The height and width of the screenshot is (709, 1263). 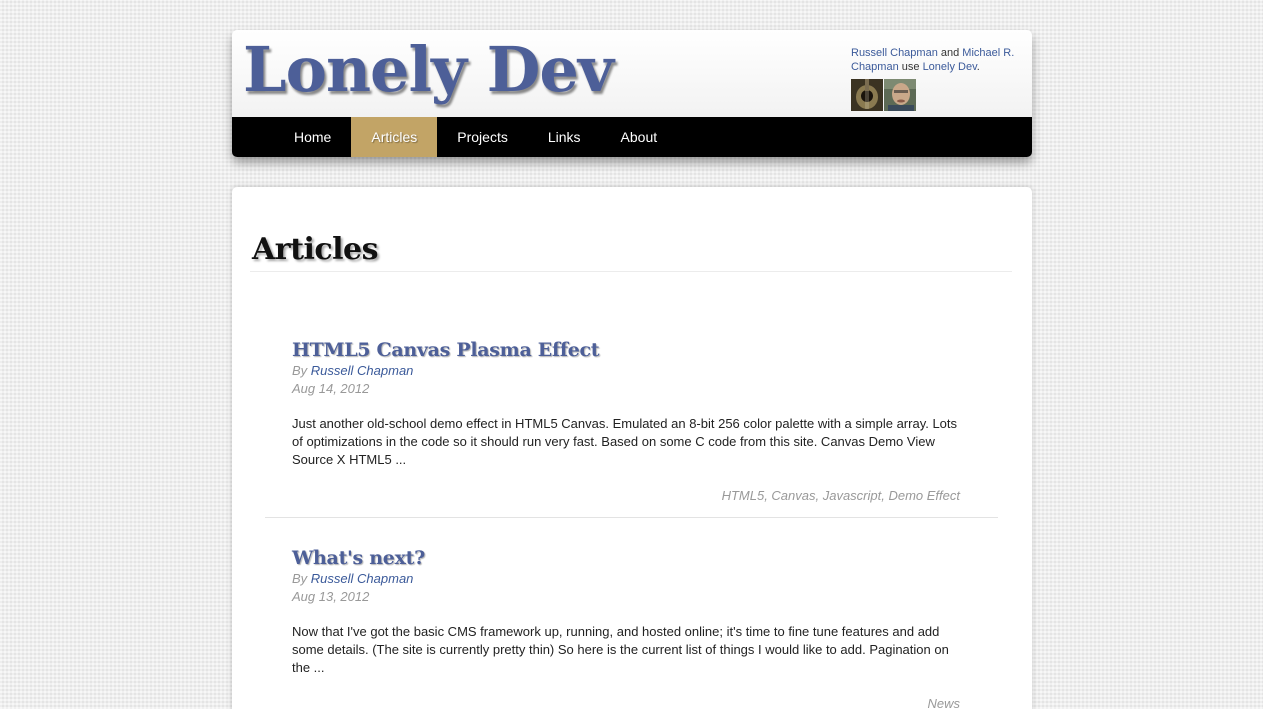 What do you see at coordinates (910, 67) in the screenshot?
I see `authors-use-text: use` at bounding box center [910, 67].